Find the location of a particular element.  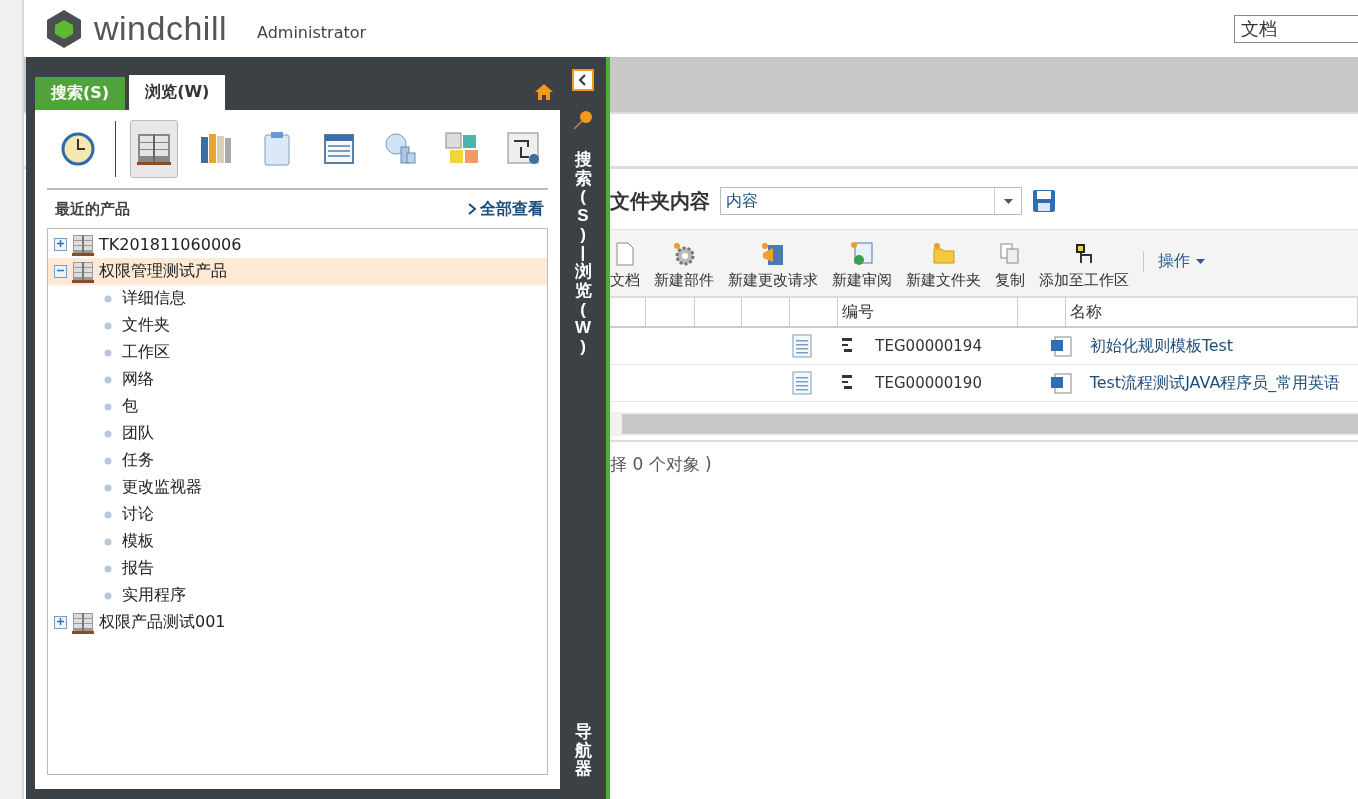

folder-icon is located at coordinates (943, 254).